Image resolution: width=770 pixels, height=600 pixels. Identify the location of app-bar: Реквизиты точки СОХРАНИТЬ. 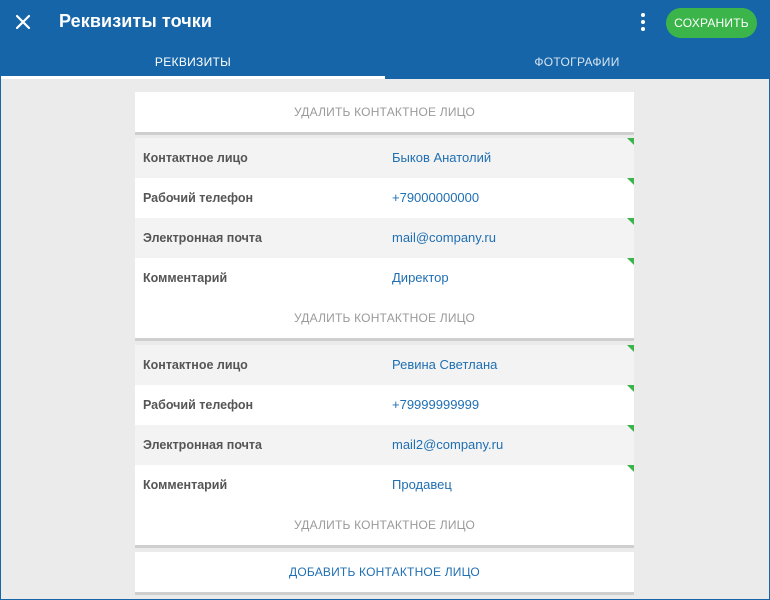
(385, 22).